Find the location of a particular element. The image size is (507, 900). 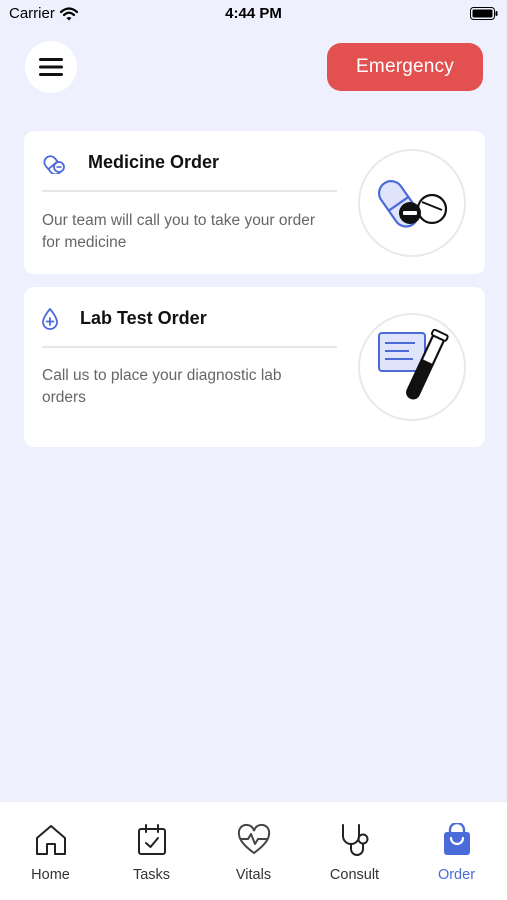

nav-item-home: Home is located at coordinates (50, 851).